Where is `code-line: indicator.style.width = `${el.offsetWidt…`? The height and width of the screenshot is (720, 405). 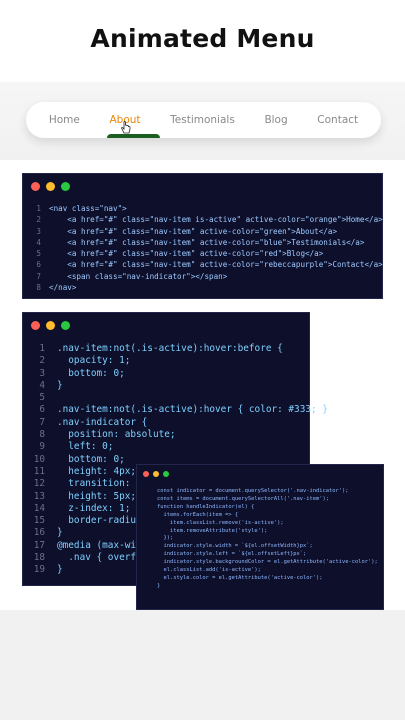
code-line: indicator.style.width = `${el.offsetWidt… is located at coordinates (267, 547).